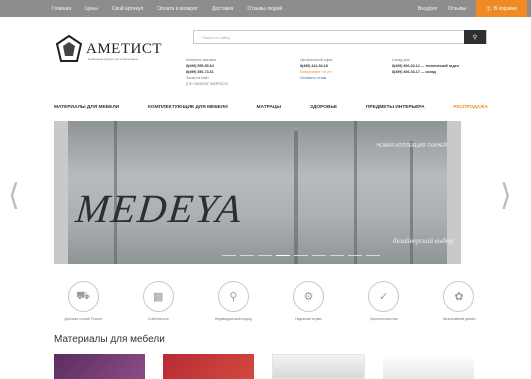 This screenshot has width=531, height=379. What do you see at coordinates (61, 9) in the screenshot?
I see `top-link-home: Главная` at bounding box center [61, 9].